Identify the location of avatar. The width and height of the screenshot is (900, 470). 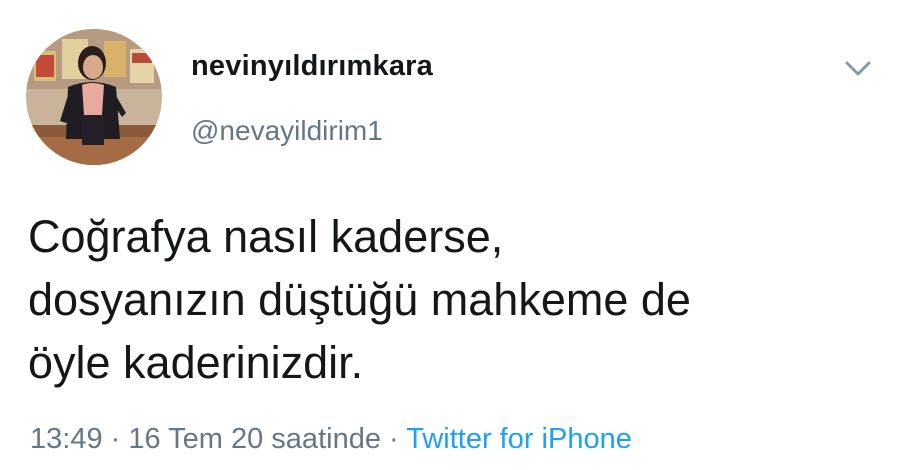
(94, 97).